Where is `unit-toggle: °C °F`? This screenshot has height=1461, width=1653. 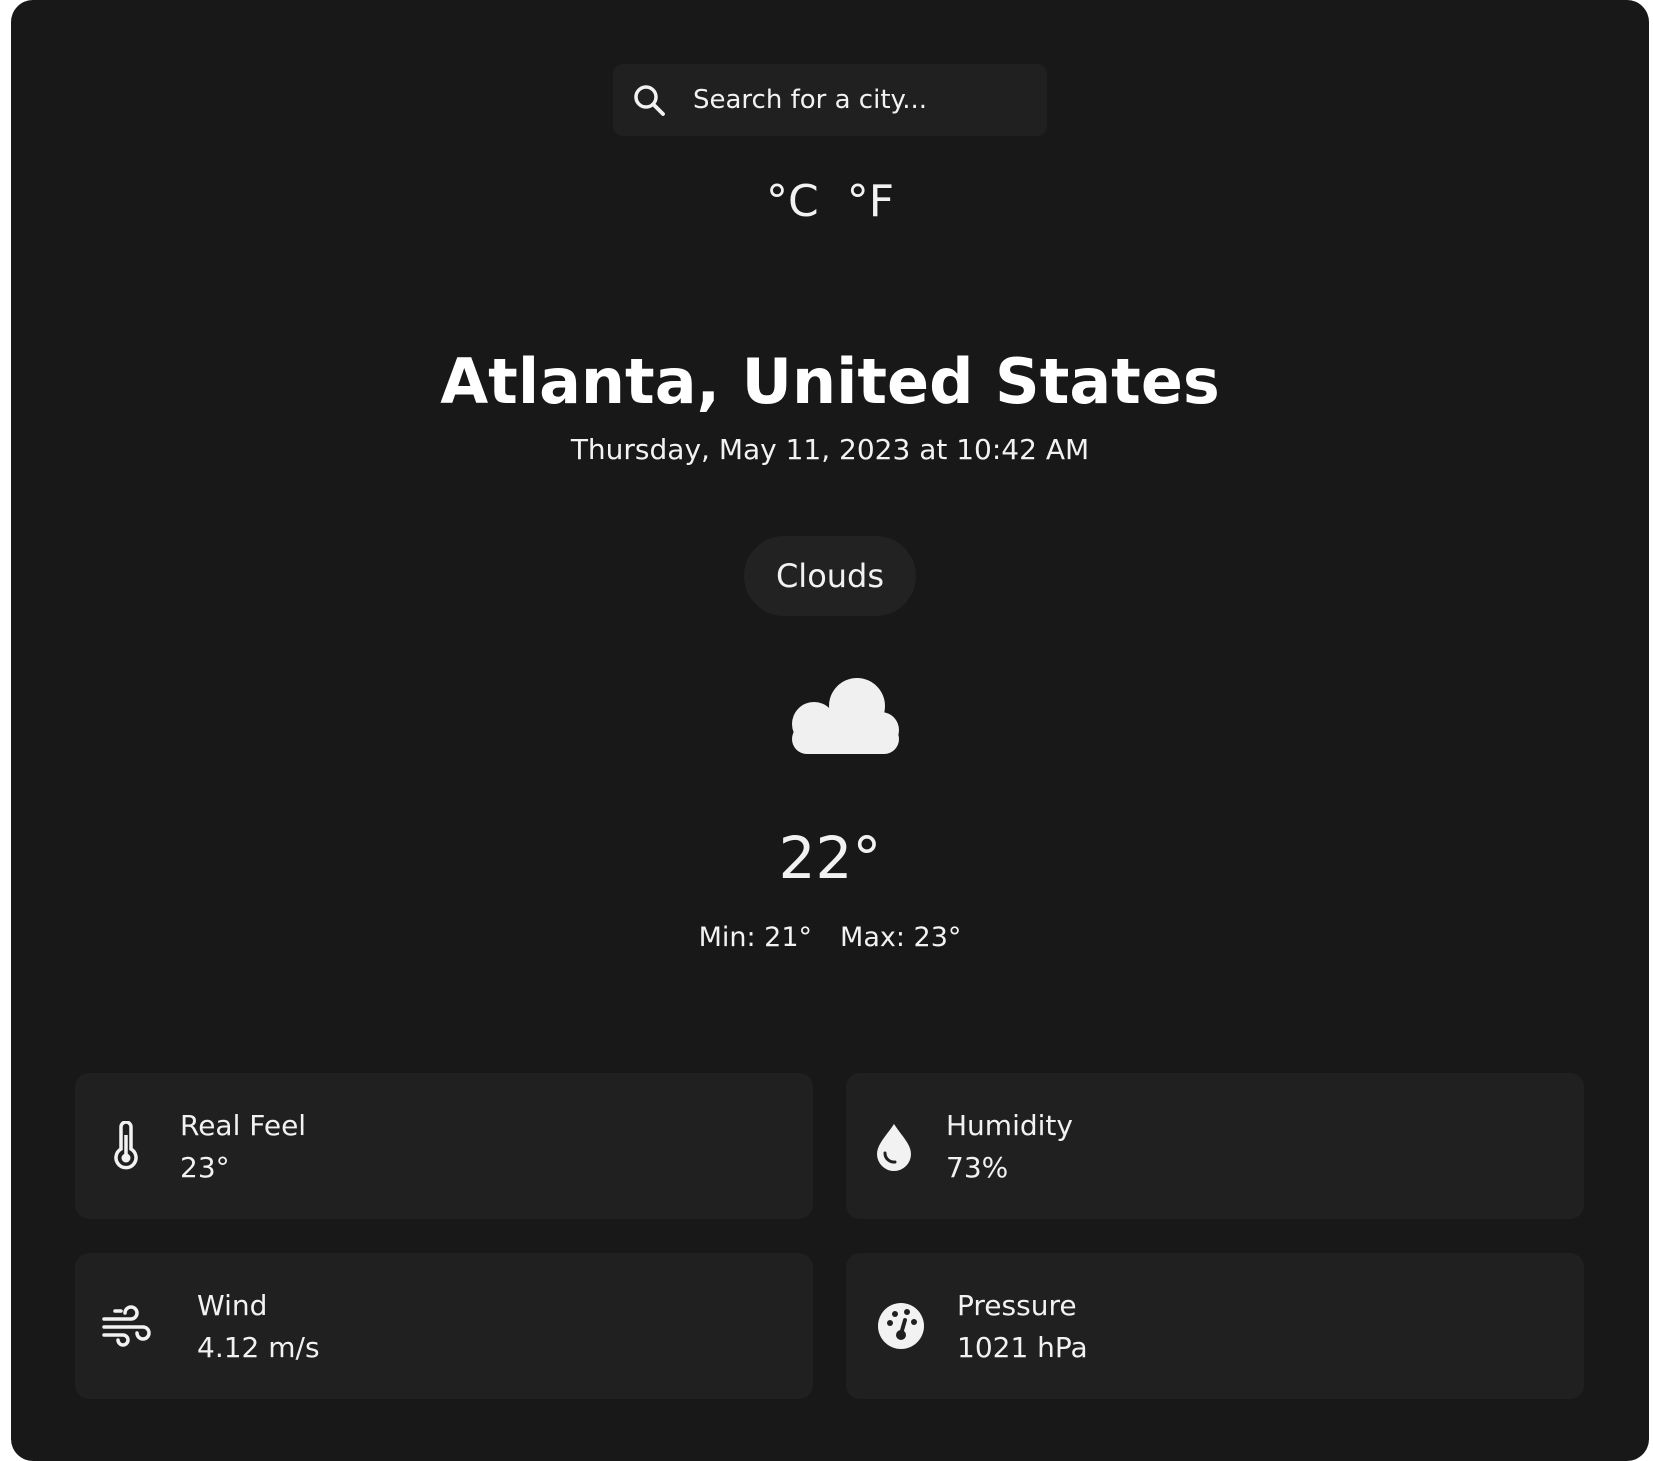 unit-toggle: °C °F is located at coordinates (830, 202).